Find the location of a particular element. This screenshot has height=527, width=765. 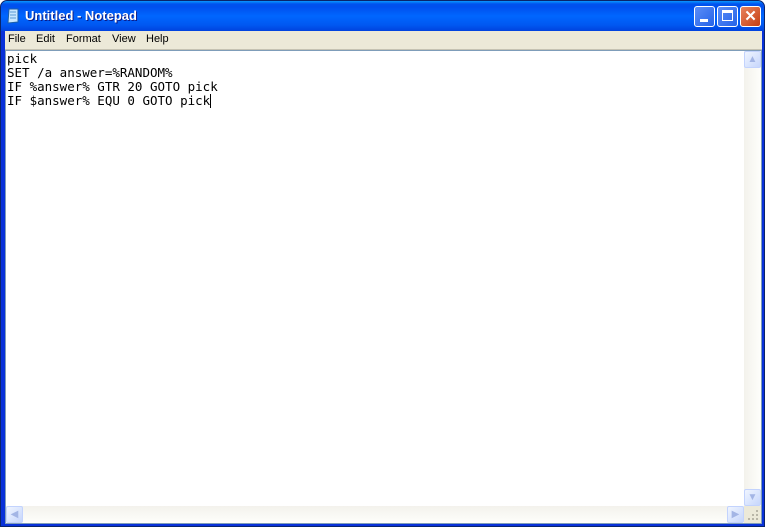

menu-help: Help is located at coordinates (157, 39).